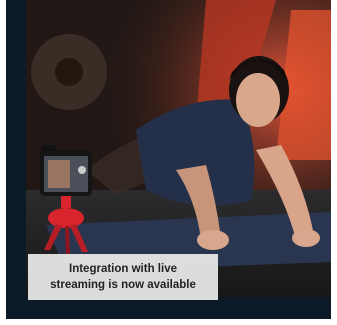 The width and height of the screenshot is (337, 325). What do you see at coordinates (123, 285) in the screenshot?
I see `caption-line-2: streaming is now available` at bounding box center [123, 285].